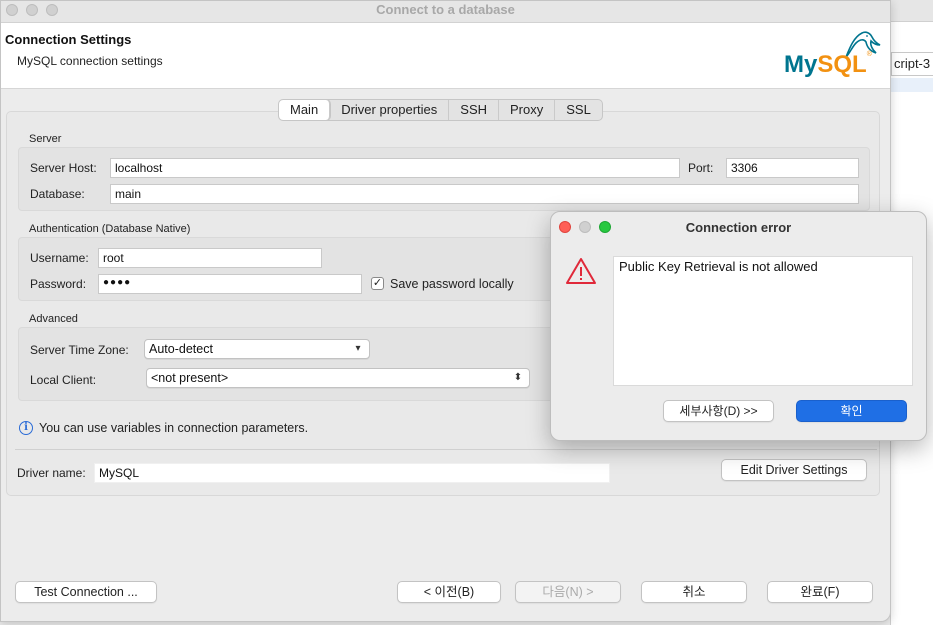 The image size is (933, 625). I want to click on local-client-select: <not present> ⬍, so click(338, 378).